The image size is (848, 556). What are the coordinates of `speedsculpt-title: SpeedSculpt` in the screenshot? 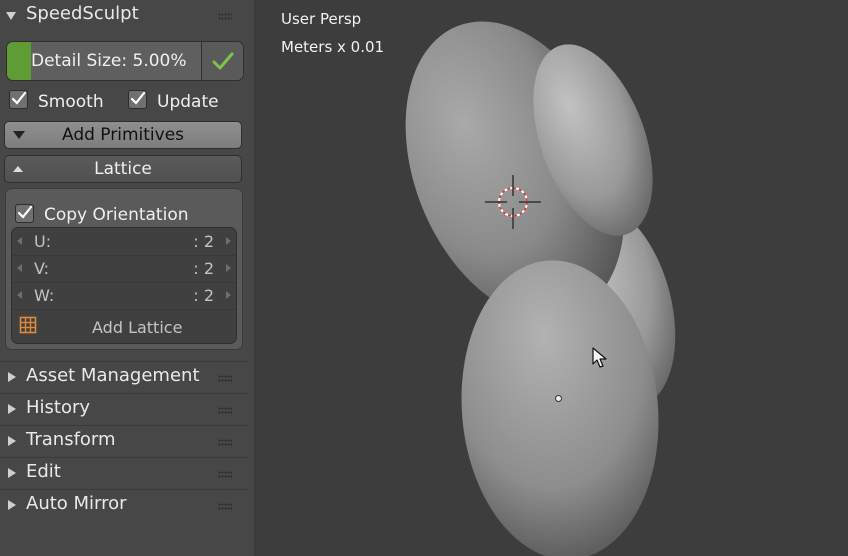 It's located at (82, 13).